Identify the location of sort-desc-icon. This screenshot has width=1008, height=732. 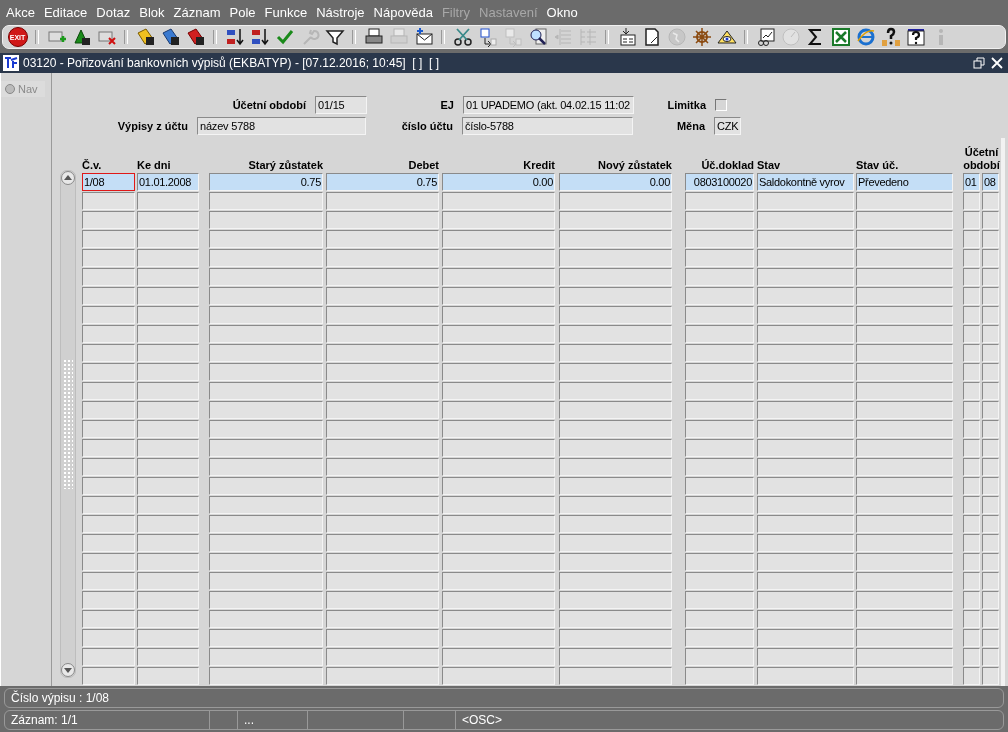
(259, 37).